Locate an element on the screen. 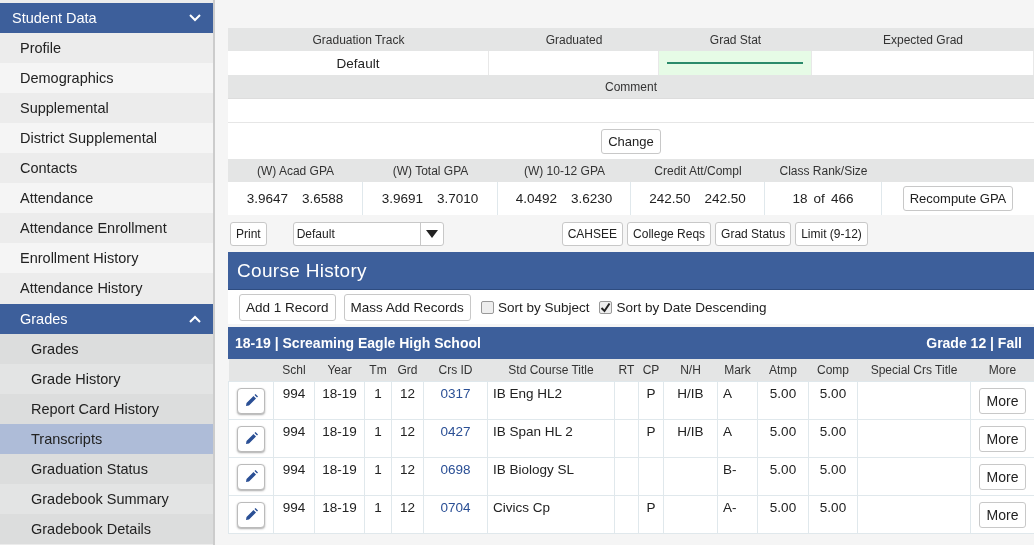 The height and width of the screenshot is (545, 1034). record-button: Mass Add Records is located at coordinates (407, 307).